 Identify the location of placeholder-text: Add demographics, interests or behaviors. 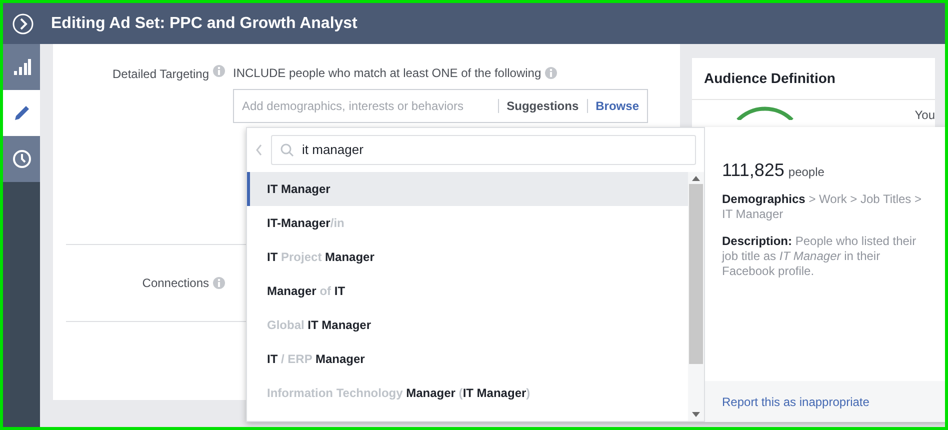
(353, 106).